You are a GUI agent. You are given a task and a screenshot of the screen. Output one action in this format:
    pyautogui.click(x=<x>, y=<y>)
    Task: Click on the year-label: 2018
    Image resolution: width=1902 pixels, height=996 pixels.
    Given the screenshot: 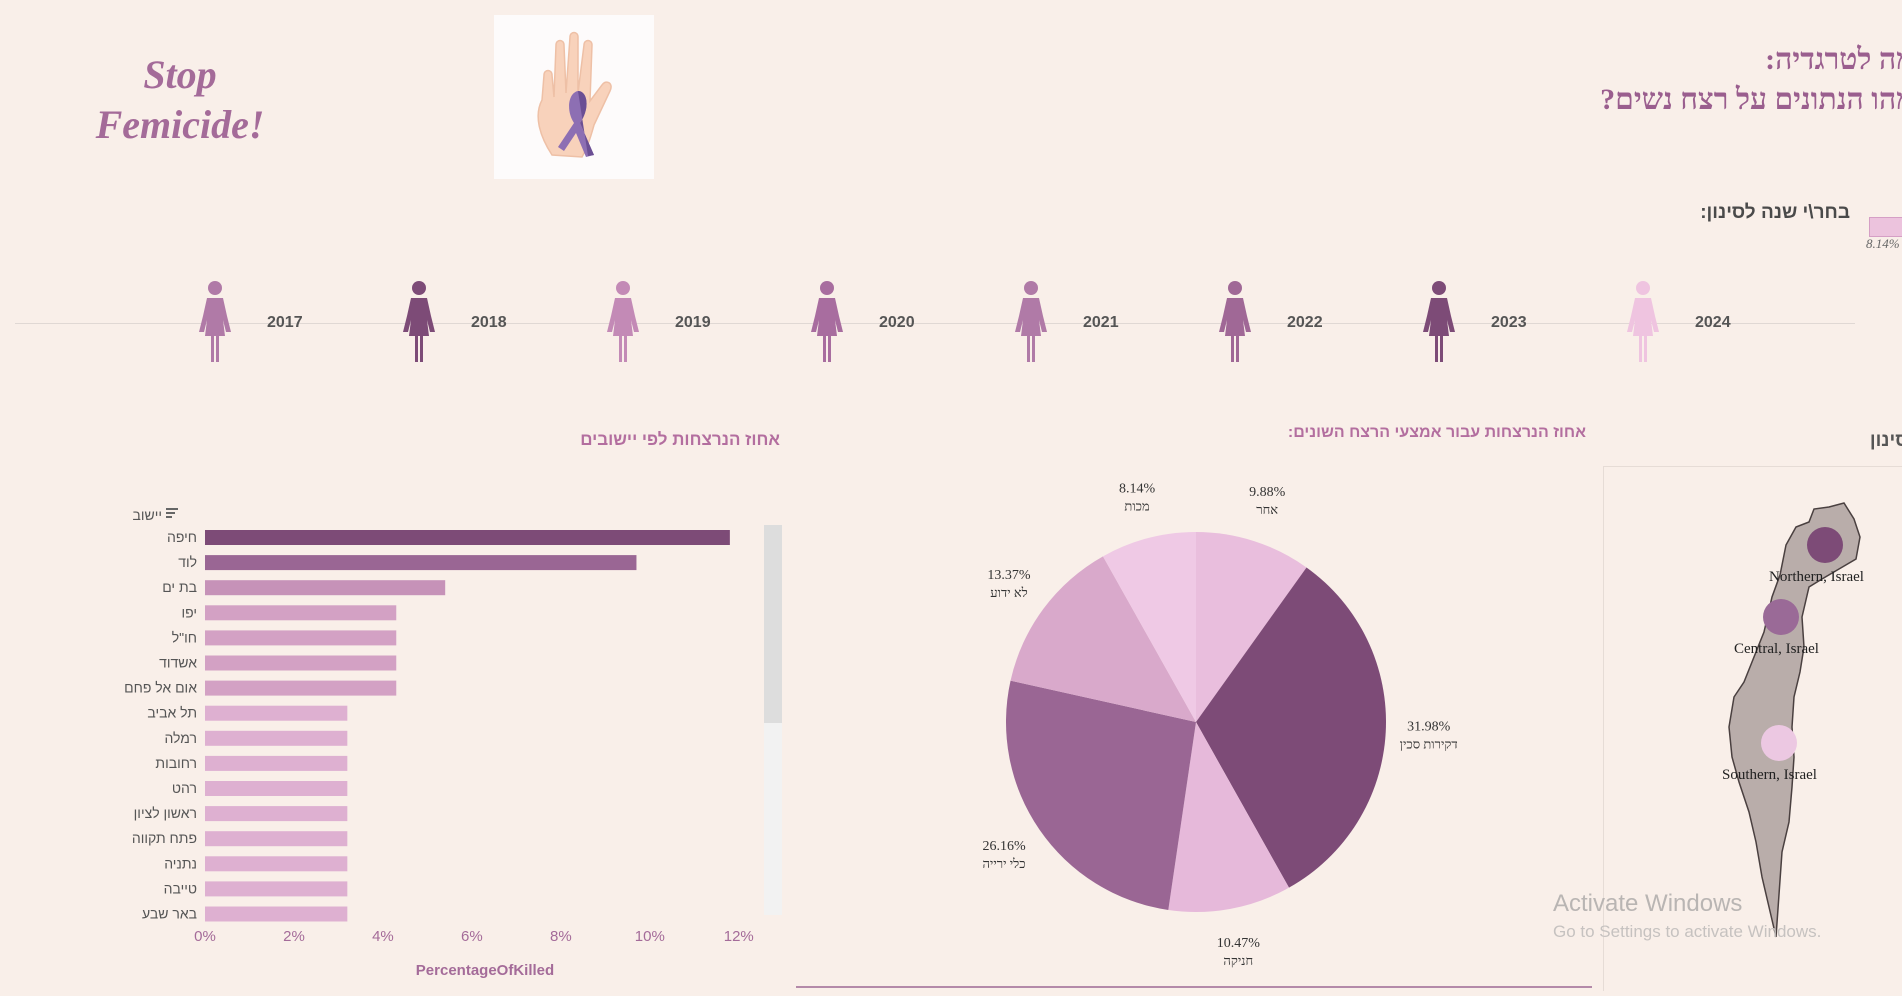 What is the action you would take?
    pyautogui.click(x=489, y=322)
    